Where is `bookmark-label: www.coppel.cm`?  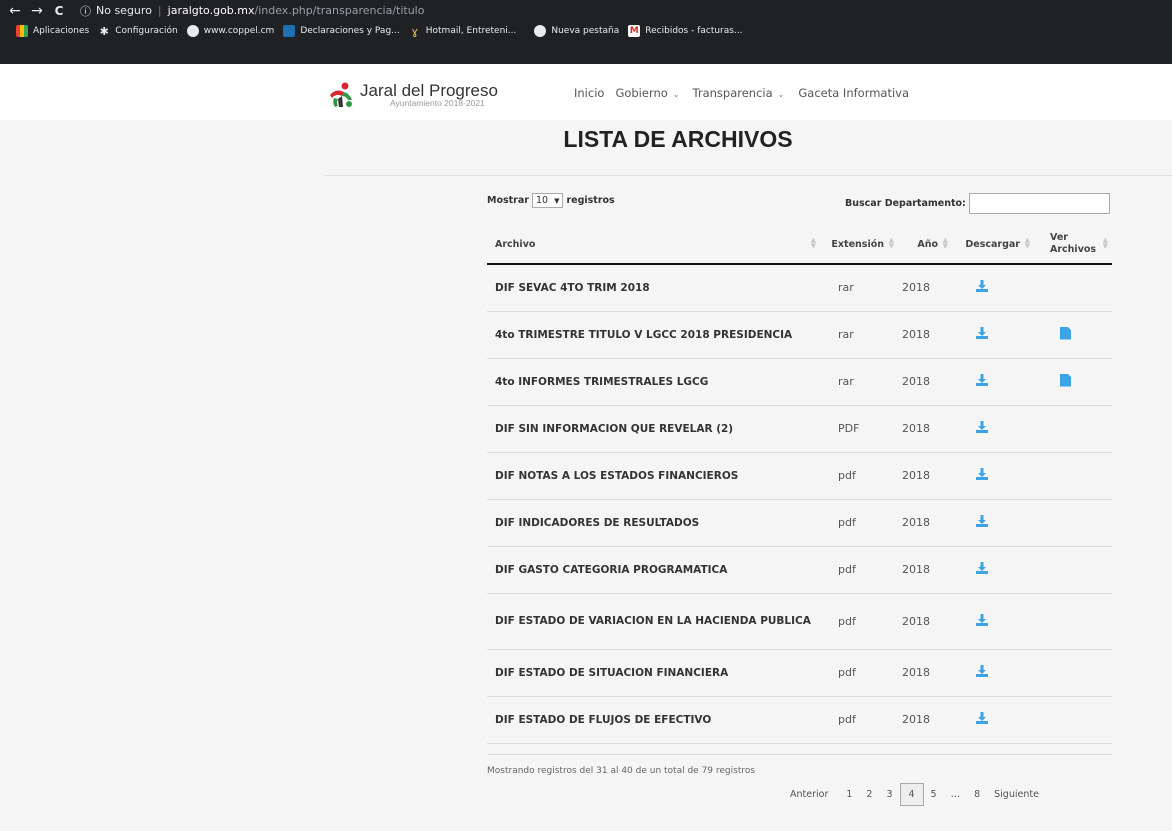
bookmark-label: www.coppel.cm is located at coordinates (239, 31).